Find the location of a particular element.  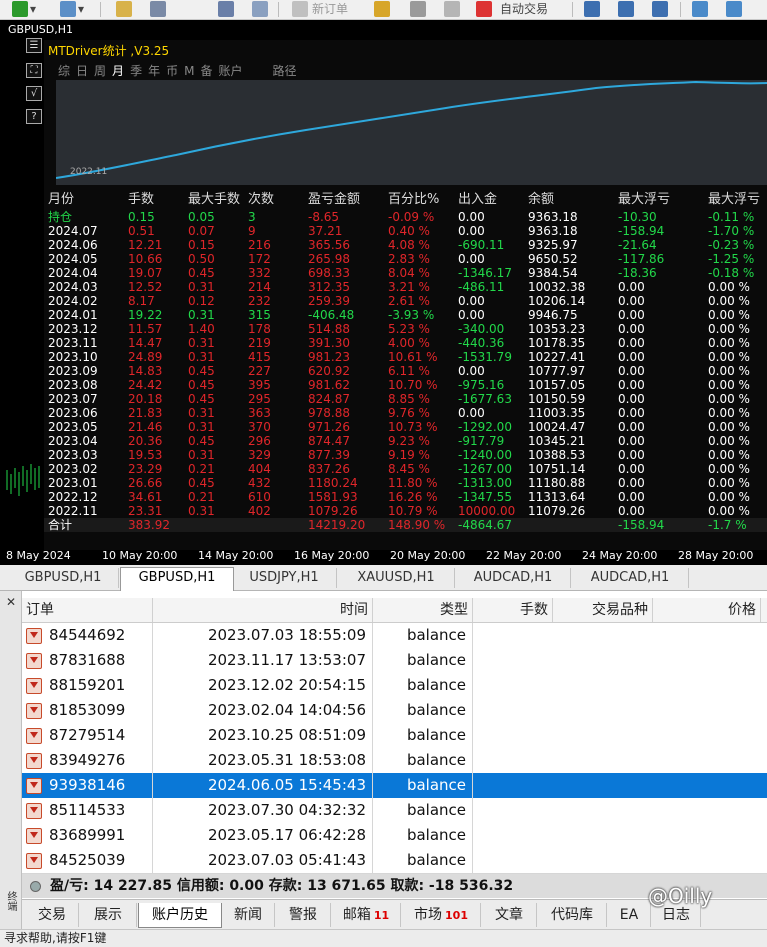

order-cell: 84544692 is located at coordinates (87, 635).